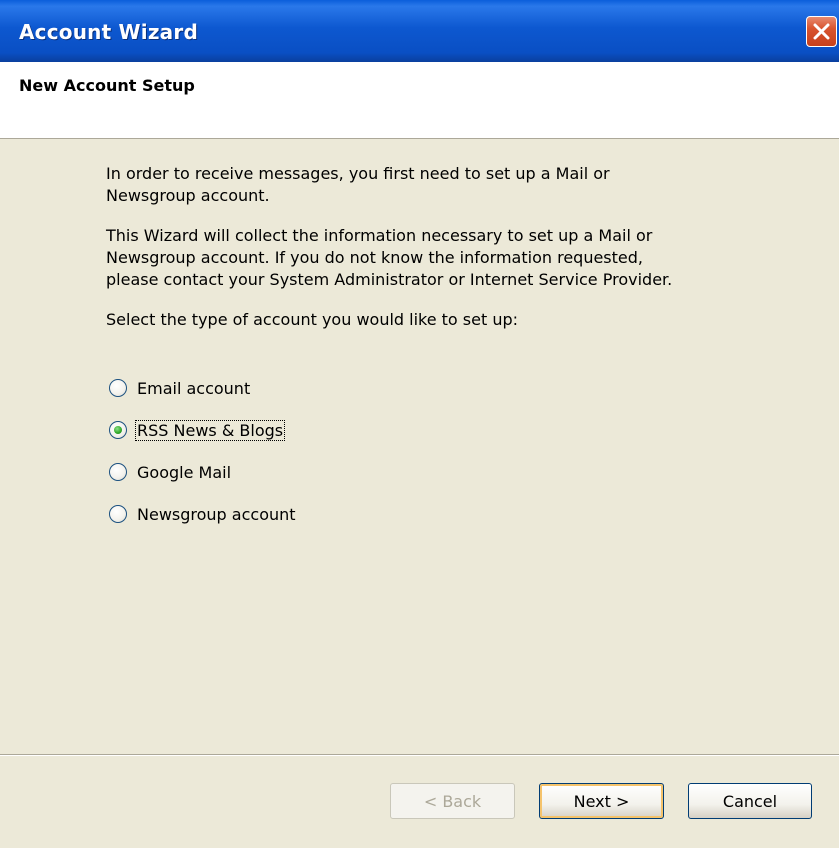 The image size is (839, 848). I want to click on title-bar: Account Wizard, so click(419, 31).